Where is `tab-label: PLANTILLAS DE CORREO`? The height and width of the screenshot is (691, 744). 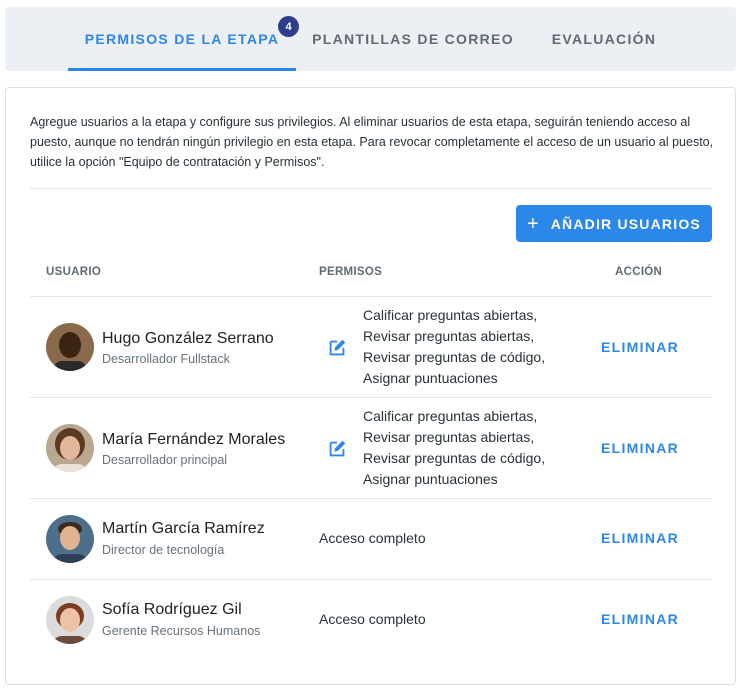 tab-label: PLANTILLAS DE CORREO is located at coordinates (413, 39).